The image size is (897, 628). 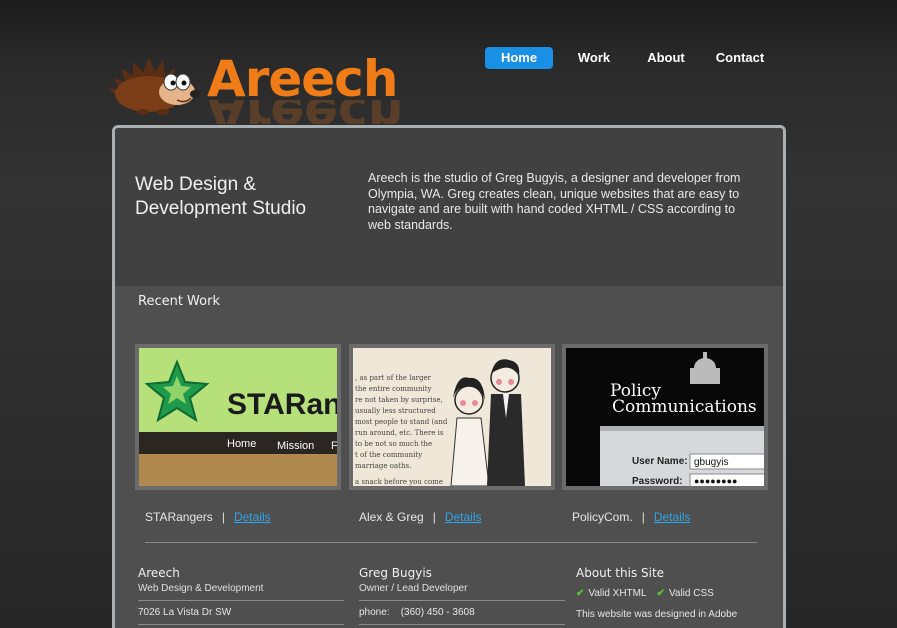 I want to click on thumb-policy-title-2: Communications, so click(x=684, y=407).